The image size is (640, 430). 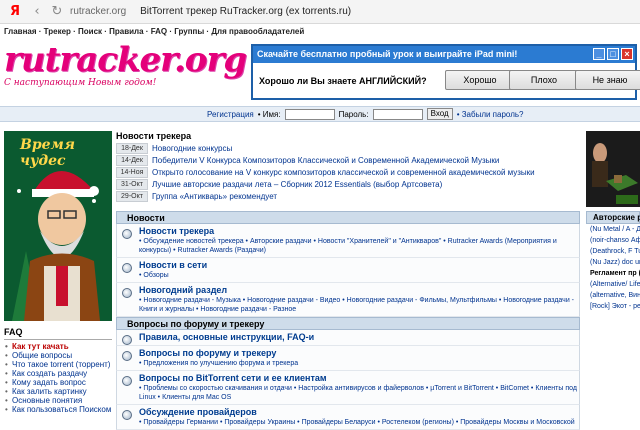 I want to click on ad-answer-bad-button: Плохо, so click(x=544, y=80).